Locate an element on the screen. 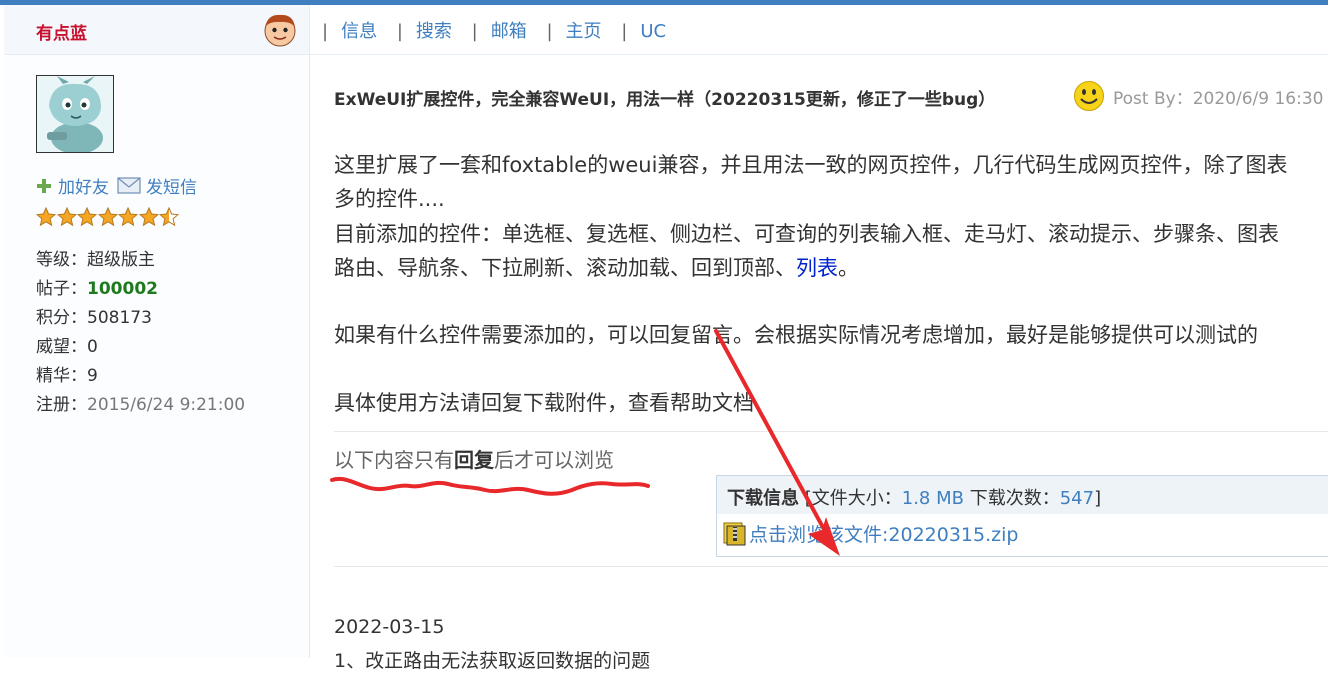 This screenshot has width=1328, height=673. stat-posts: 帖子：100002 is located at coordinates (140, 289).